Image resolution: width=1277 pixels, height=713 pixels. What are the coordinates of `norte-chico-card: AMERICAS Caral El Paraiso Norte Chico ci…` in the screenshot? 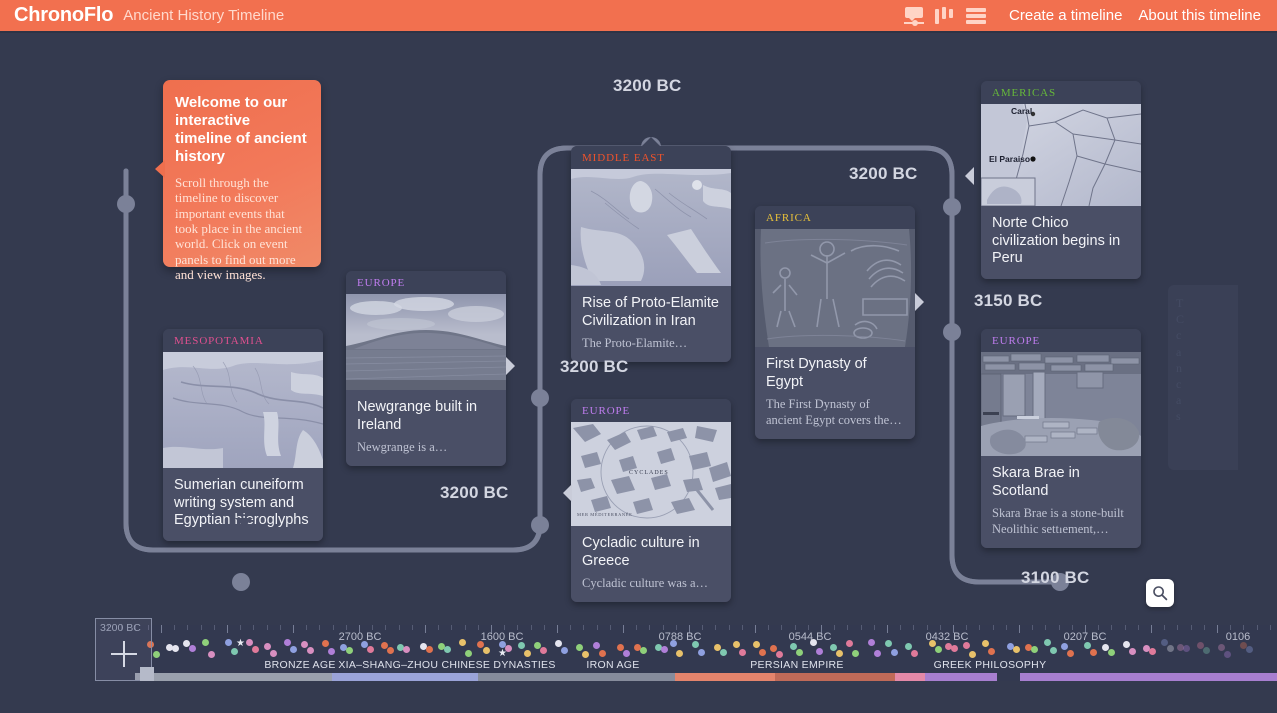 It's located at (1061, 180).